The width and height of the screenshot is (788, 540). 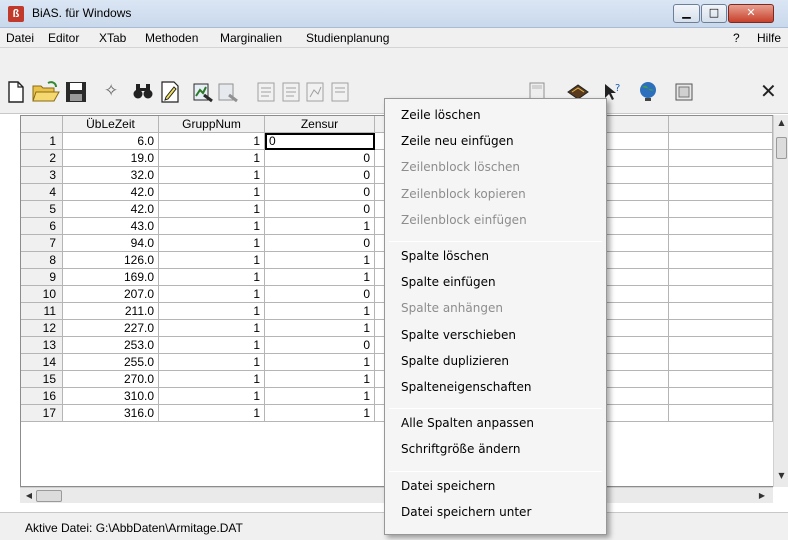 I want to click on cell-ublezeit: 126.0, so click(x=111, y=260).